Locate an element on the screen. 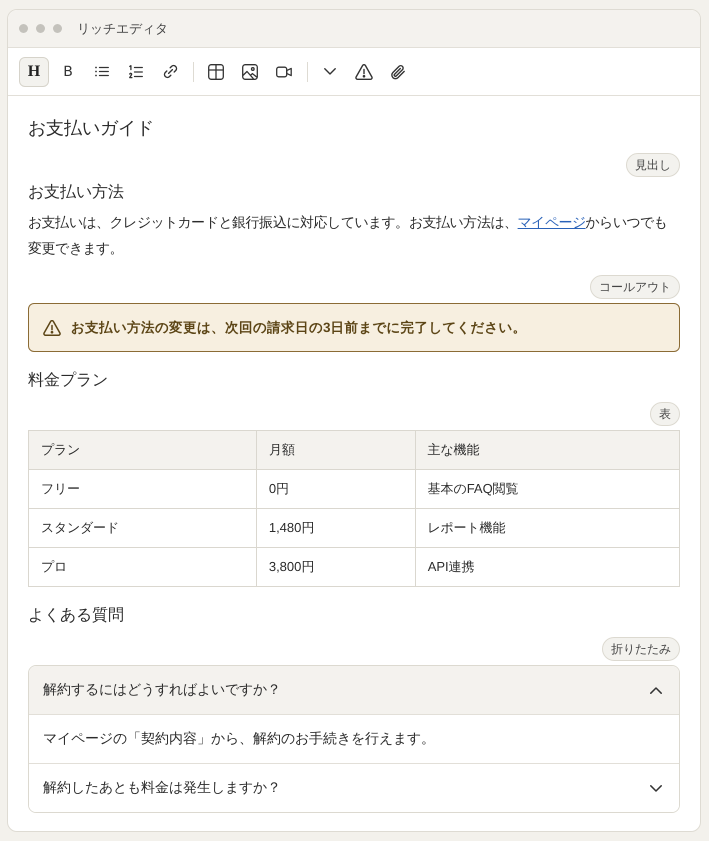 This screenshot has height=841, width=709. table-cell: API連携 is located at coordinates (547, 567).